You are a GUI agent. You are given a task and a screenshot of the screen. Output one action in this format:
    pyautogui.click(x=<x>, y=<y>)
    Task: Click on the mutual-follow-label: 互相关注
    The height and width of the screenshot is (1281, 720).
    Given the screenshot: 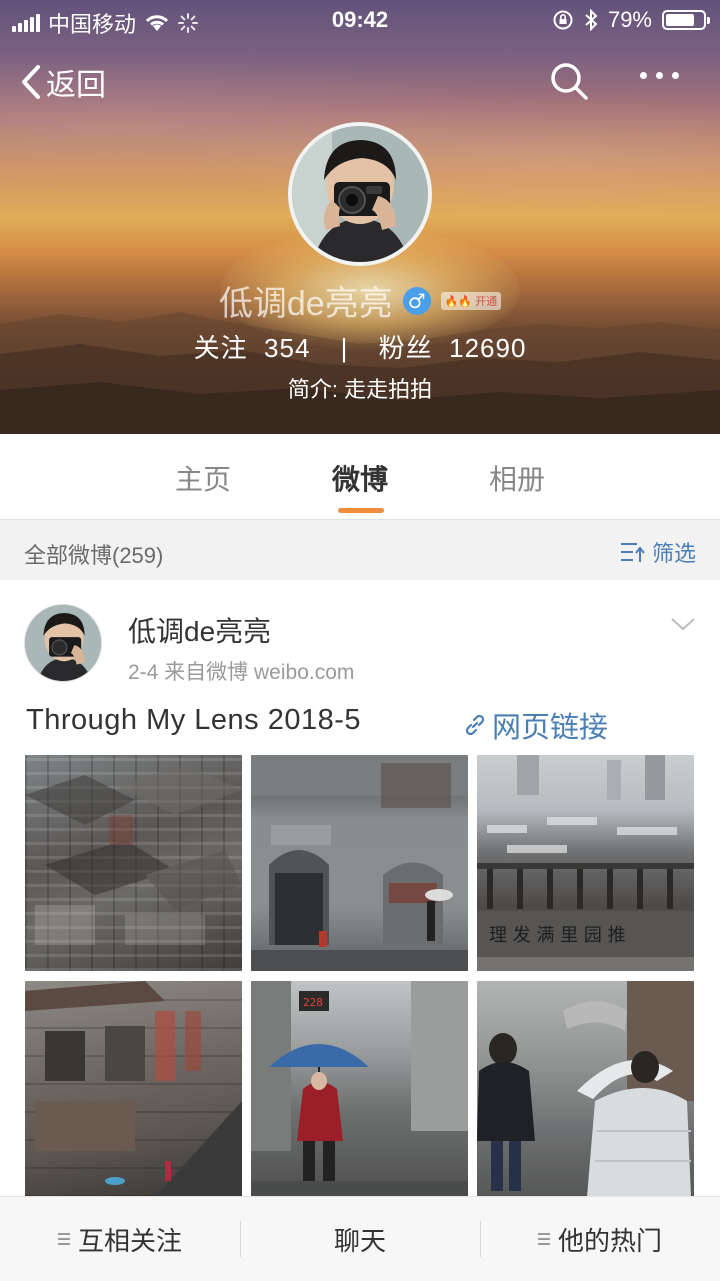 What is the action you would take?
    pyautogui.click(x=129, y=1240)
    